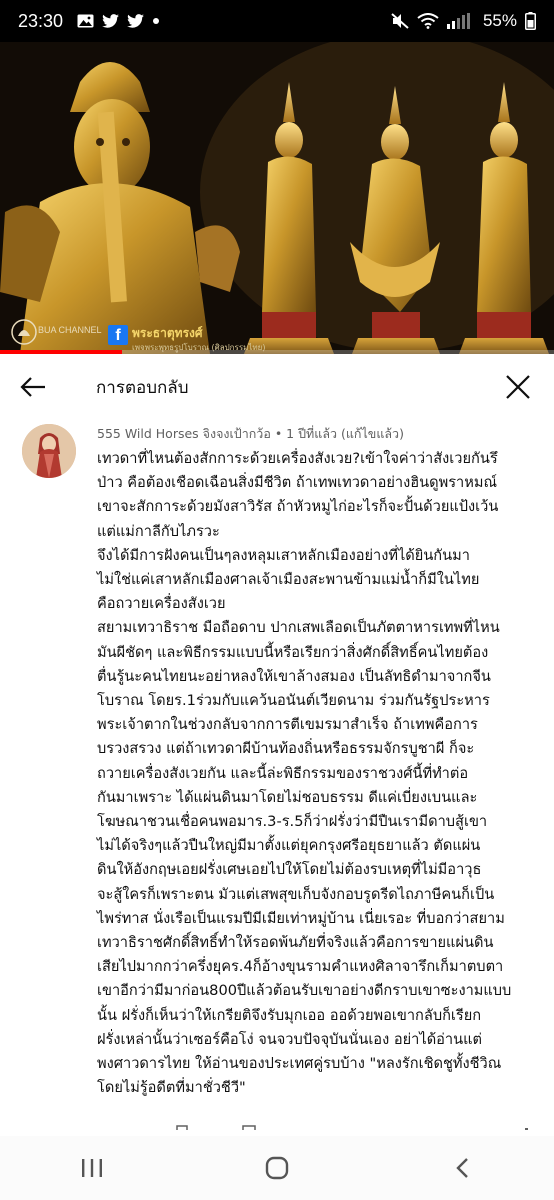 The image size is (554, 1200). I want to click on close-button, so click(518, 387).